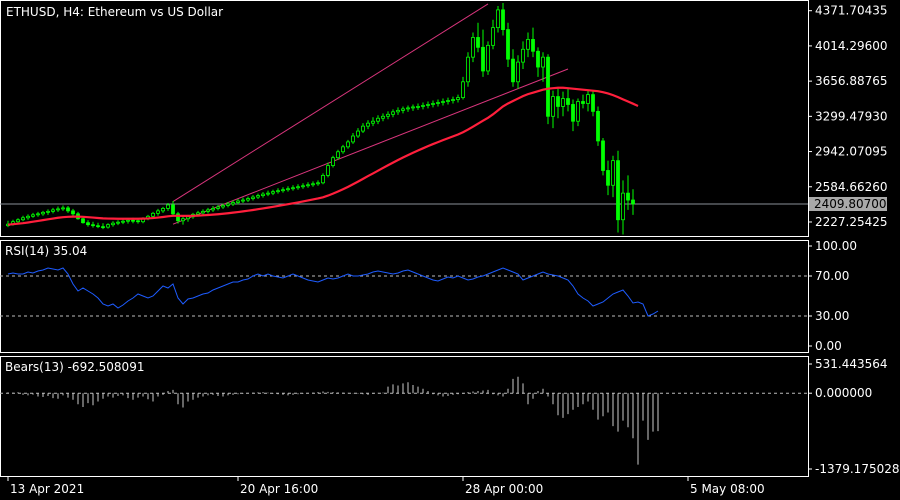 The image size is (900, 500). Describe the element at coordinates (850, 204) in the screenshot. I see `current-price-label: 2409.80700` at that location.